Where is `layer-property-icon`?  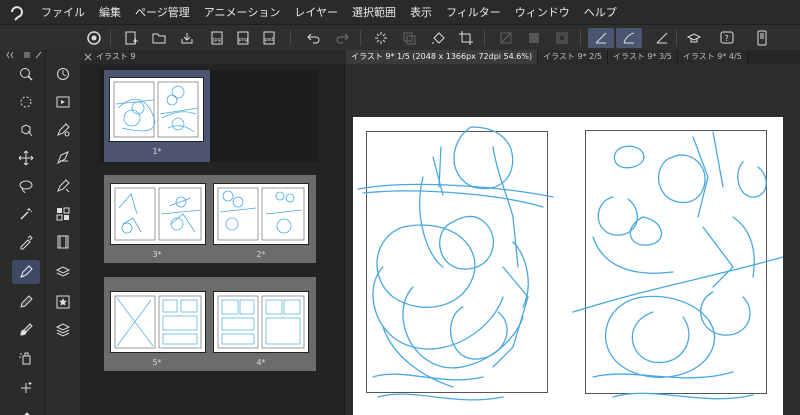 layer-property-icon is located at coordinates (63, 272).